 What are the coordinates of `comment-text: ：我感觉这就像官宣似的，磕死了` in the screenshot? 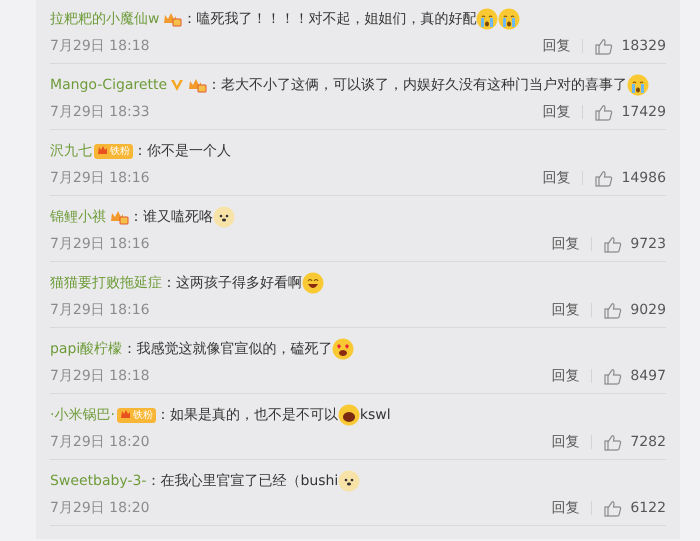 It's located at (227, 349).